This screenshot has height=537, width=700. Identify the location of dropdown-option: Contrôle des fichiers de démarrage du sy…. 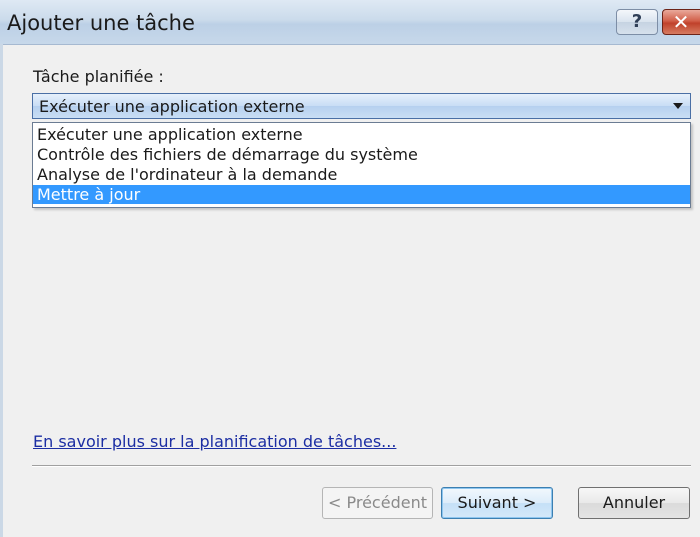
(361, 154).